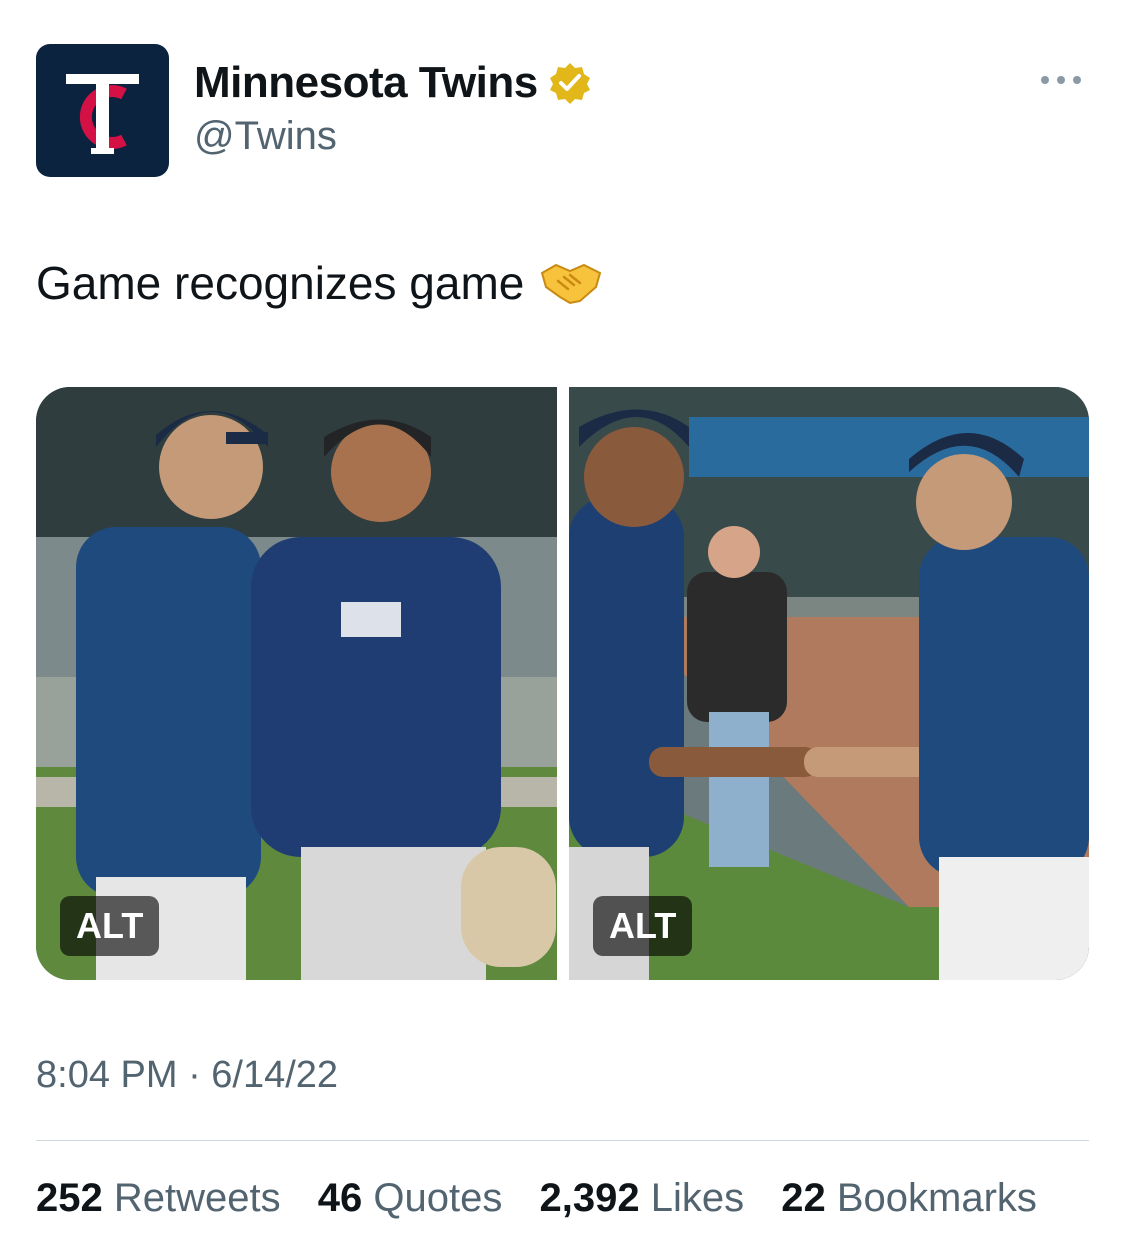 This screenshot has height=1260, width=1125. I want to click on divider, so click(562, 1140).